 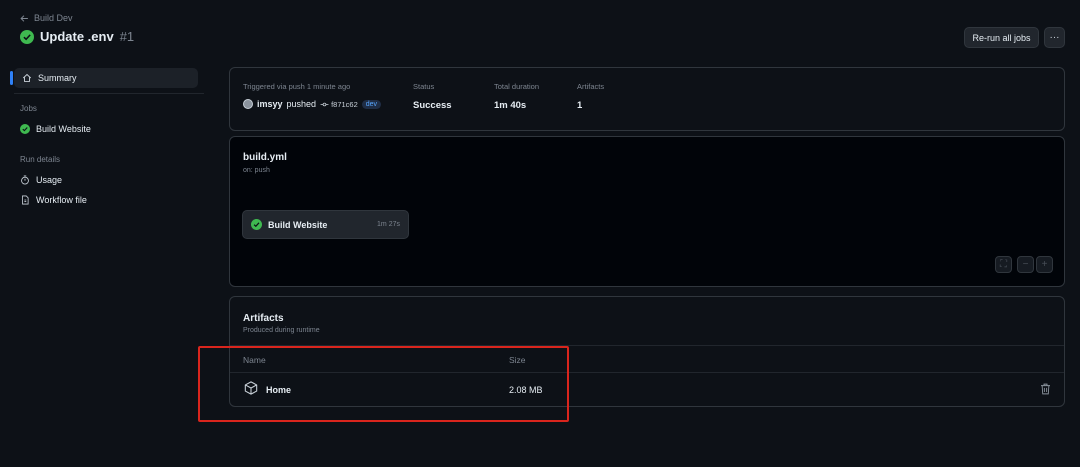 What do you see at coordinates (263, 318) in the screenshot?
I see `artifacts-title: Artifacts` at bounding box center [263, 318].